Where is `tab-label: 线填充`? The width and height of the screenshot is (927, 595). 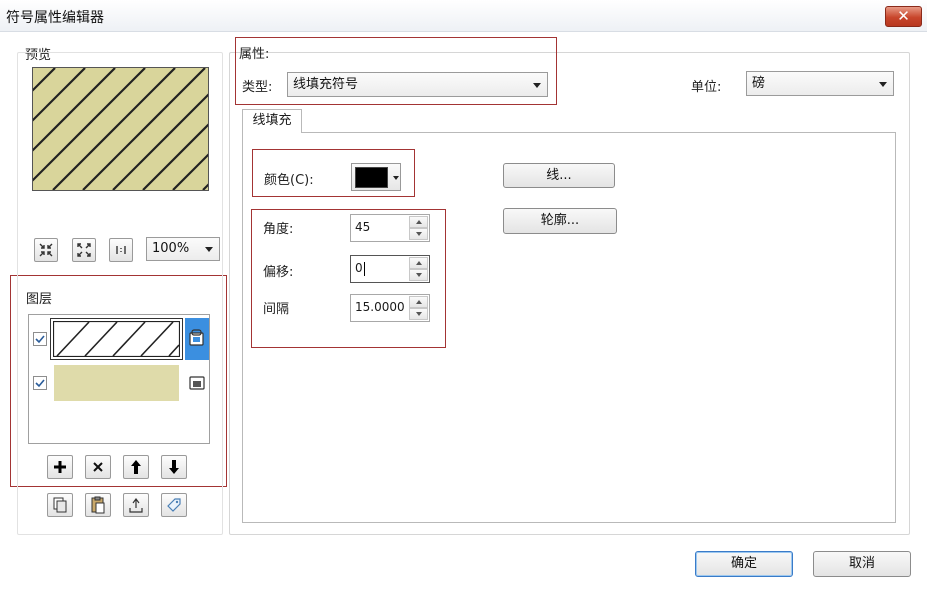
tab-label: 线填充 is located at coordinates (272, 120).